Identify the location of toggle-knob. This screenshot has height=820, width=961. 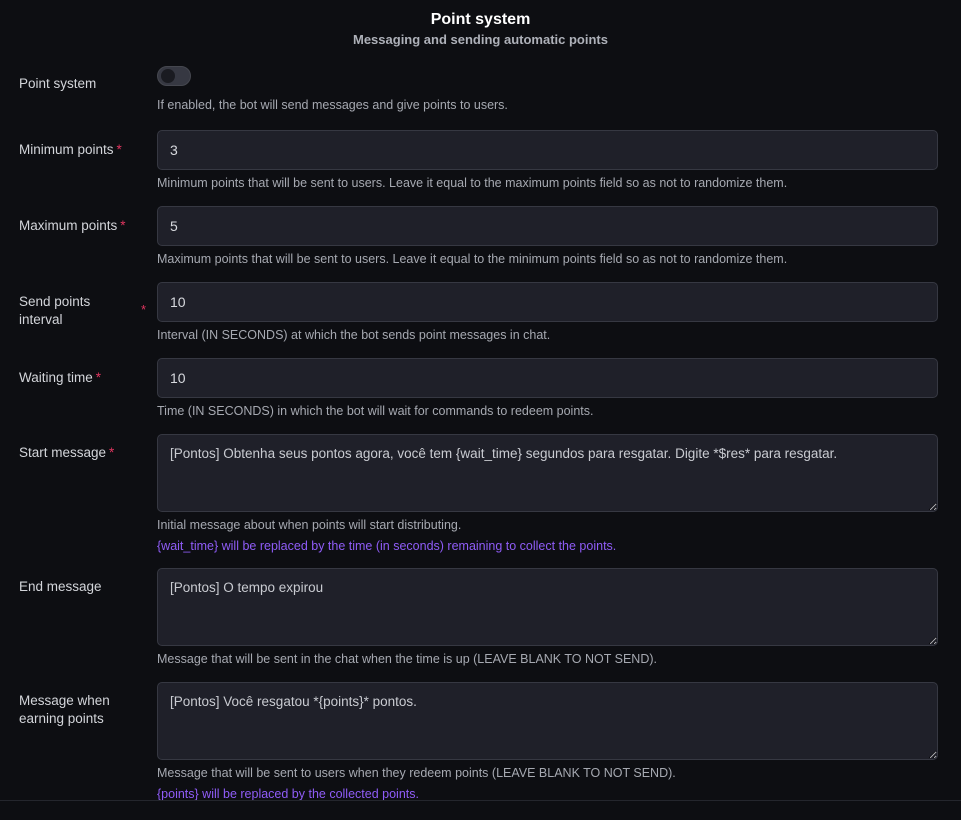
(168, 76).